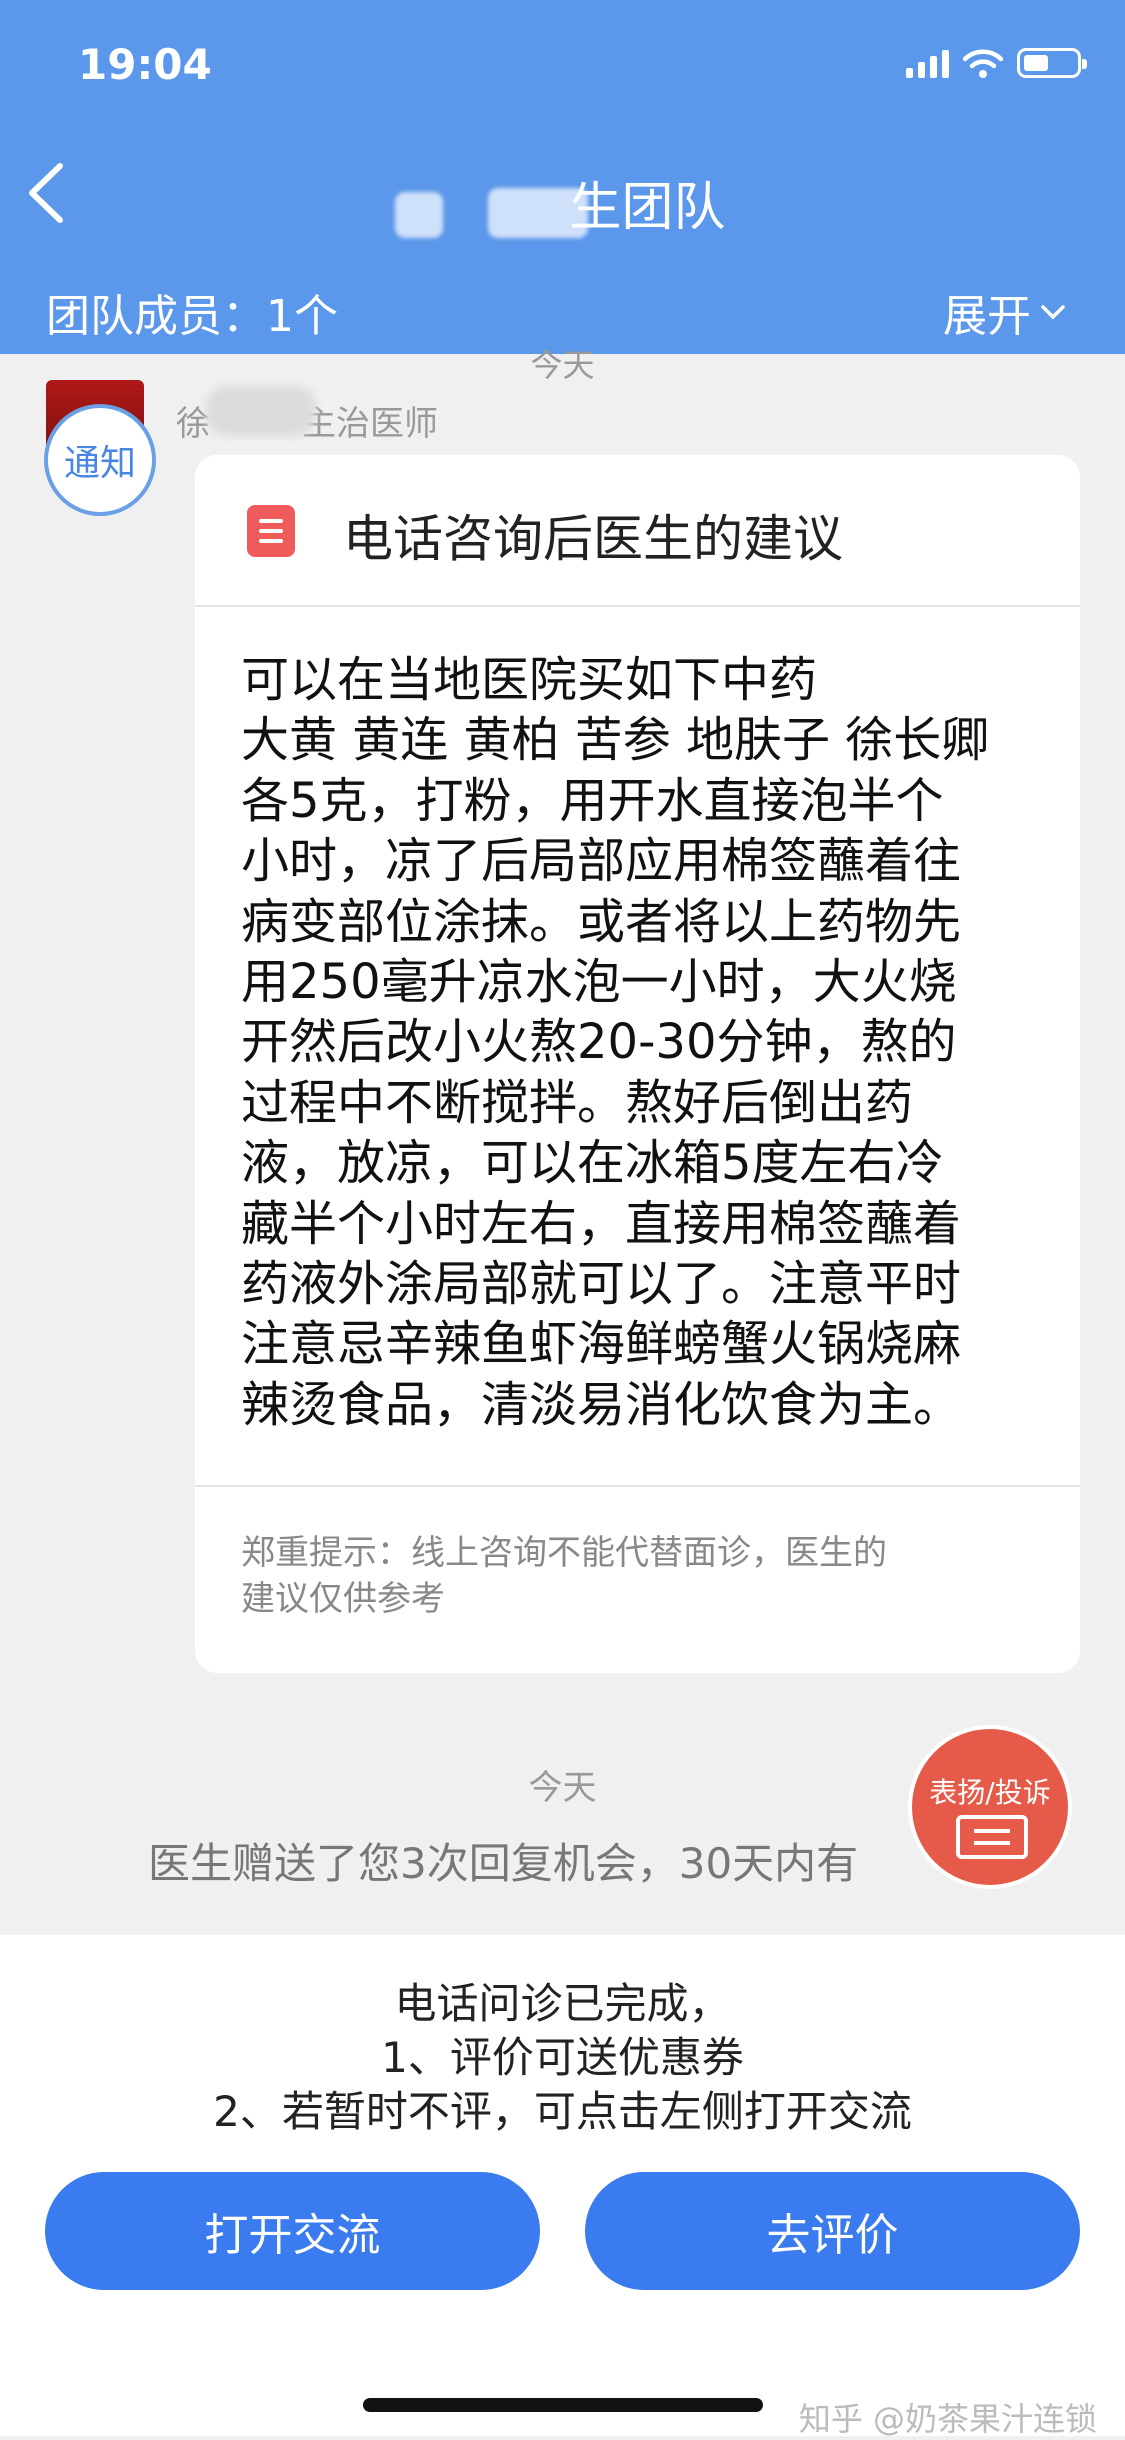 This screenshot has height=2440, width=1125. I want to click on notice-badge: 通知, so click(100, 460).